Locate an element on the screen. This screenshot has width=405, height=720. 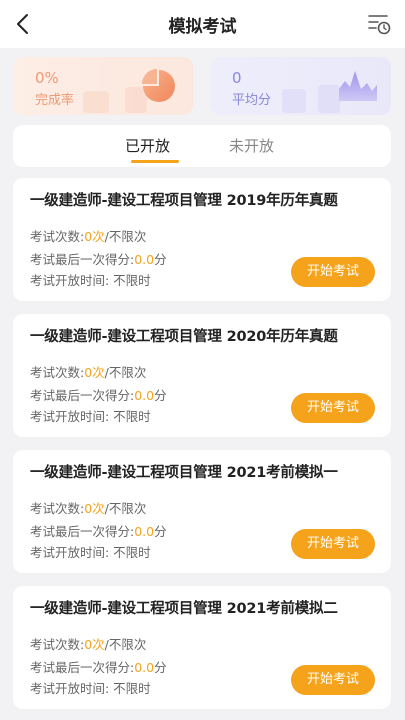
exam-title: 一级建造师-建设工程项目管理 2020年历年真题 is located at coordinates (184, 337).